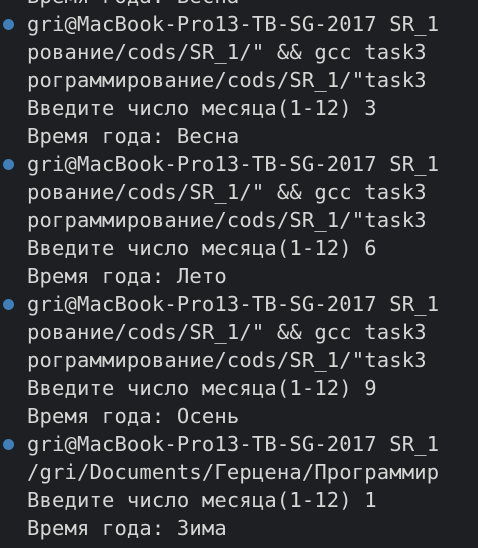 This screenshot has width=478, height=548. I want to click on line-text: Введите число месяца(1-12) 6, so click(202, 248).